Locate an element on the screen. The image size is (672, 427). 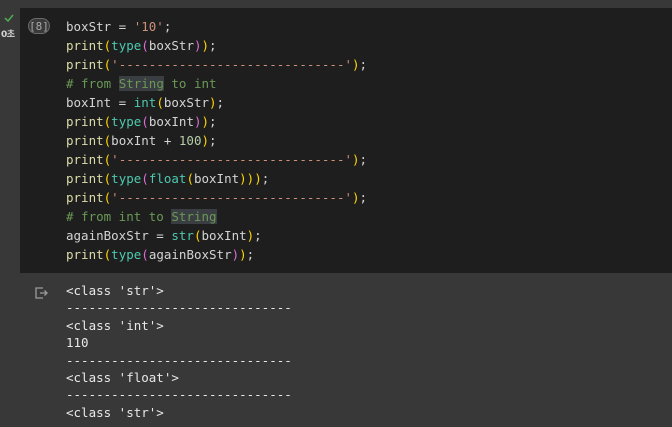
code-line: print(boxInt + 100); is located at coordinates (216, 140).